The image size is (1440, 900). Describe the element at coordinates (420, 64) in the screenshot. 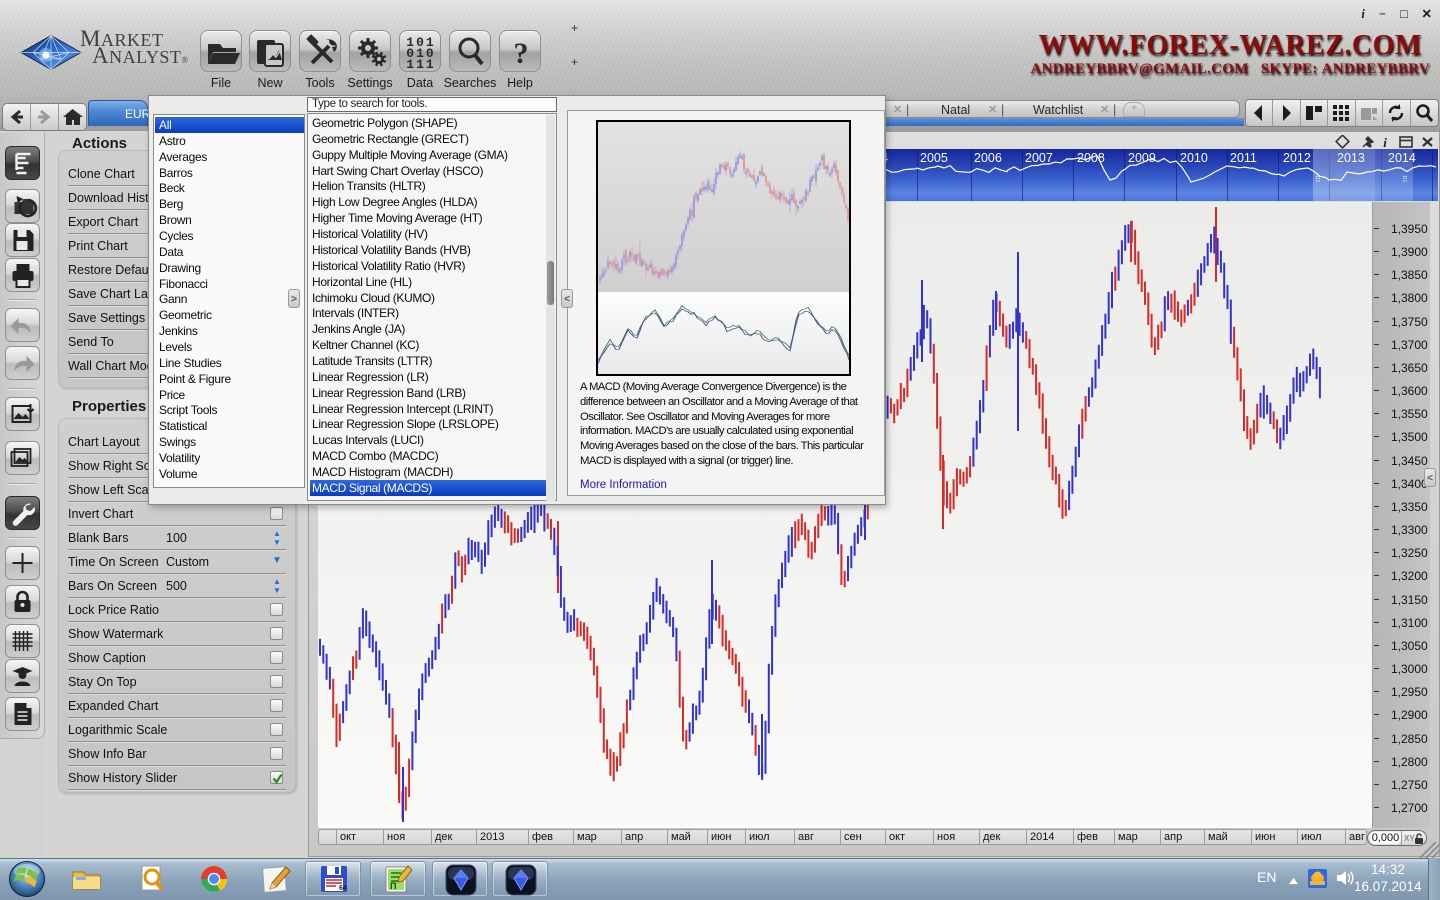

I see `svg-text: 111` at that location.